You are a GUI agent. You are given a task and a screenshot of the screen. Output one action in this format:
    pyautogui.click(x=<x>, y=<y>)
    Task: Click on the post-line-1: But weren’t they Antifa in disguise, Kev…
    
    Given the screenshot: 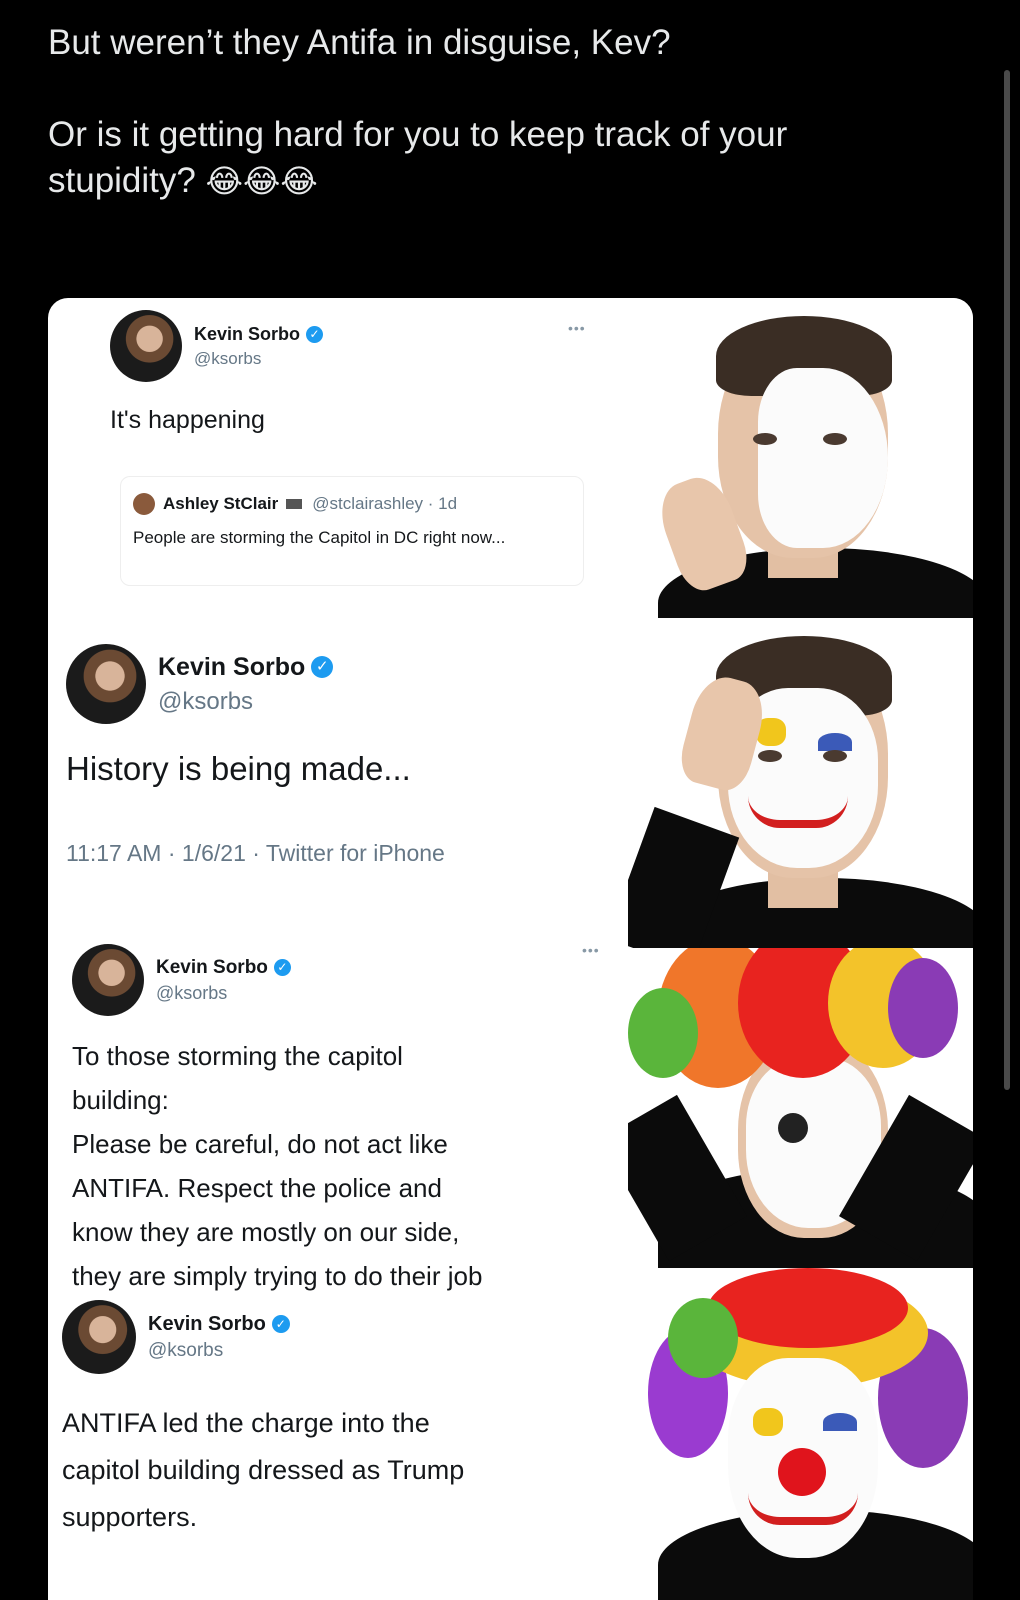 What is the action you would take?
    pyautogui.click(x=359, y=42)
    